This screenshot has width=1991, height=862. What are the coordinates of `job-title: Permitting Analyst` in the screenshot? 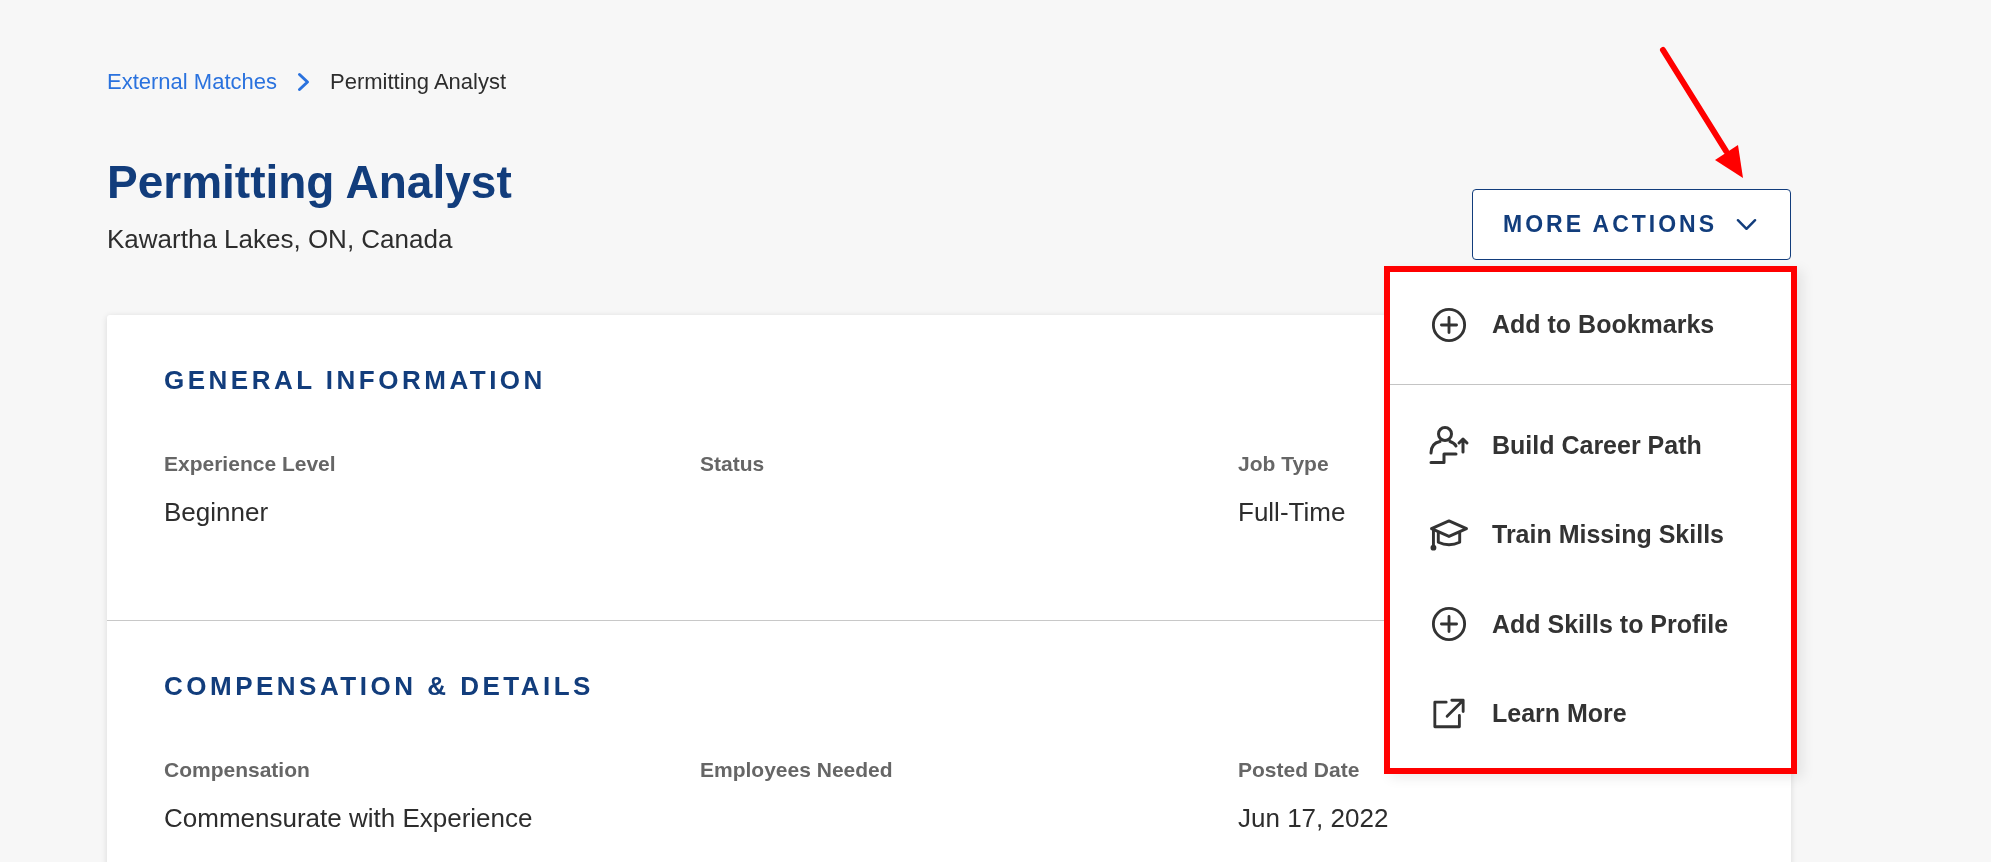 It's located at (309, 182).